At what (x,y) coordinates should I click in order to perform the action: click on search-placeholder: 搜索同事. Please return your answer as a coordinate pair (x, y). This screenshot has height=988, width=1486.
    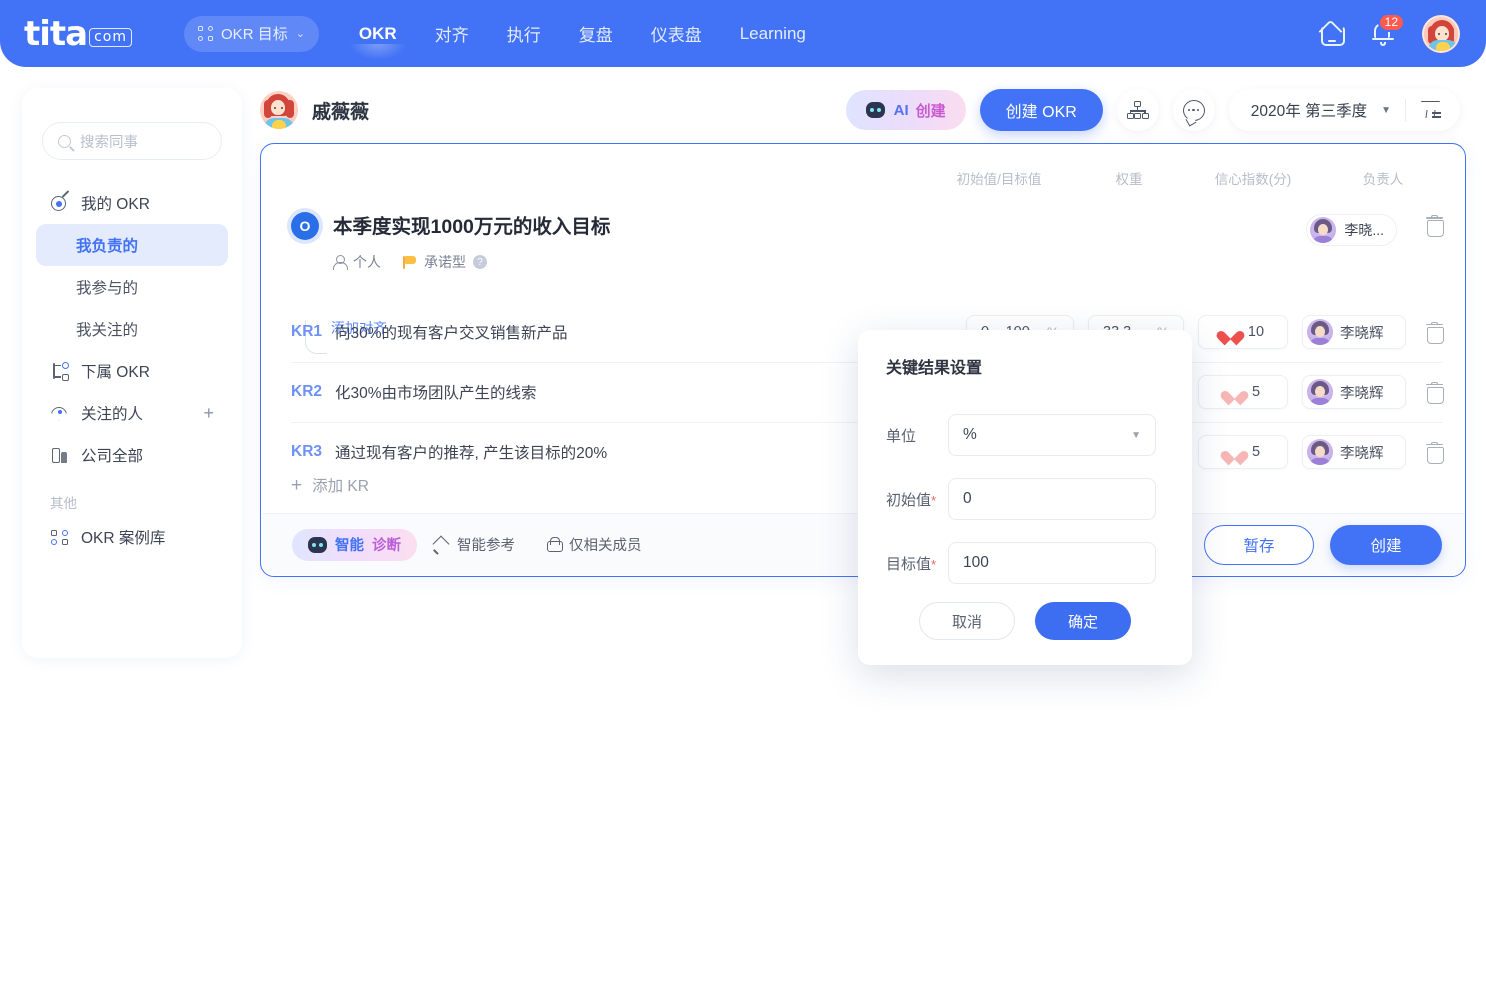
    Looking at the image, I should click on (109, 142).